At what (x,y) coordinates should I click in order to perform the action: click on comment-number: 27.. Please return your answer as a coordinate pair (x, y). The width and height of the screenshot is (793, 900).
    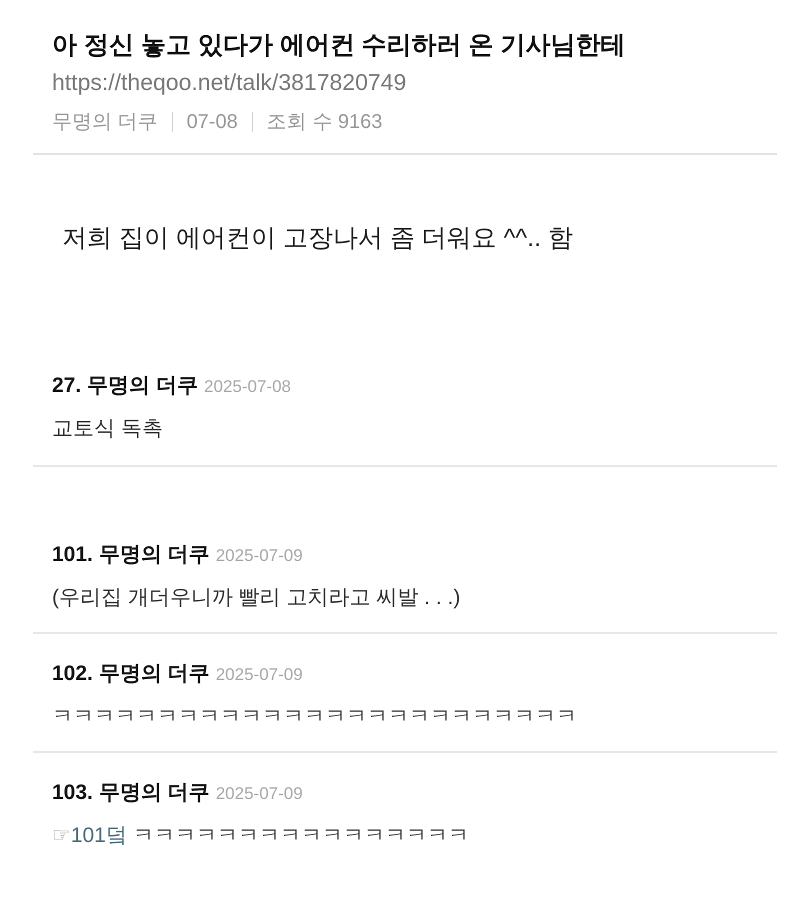
    Looking at the image, I should click on (67, 386).